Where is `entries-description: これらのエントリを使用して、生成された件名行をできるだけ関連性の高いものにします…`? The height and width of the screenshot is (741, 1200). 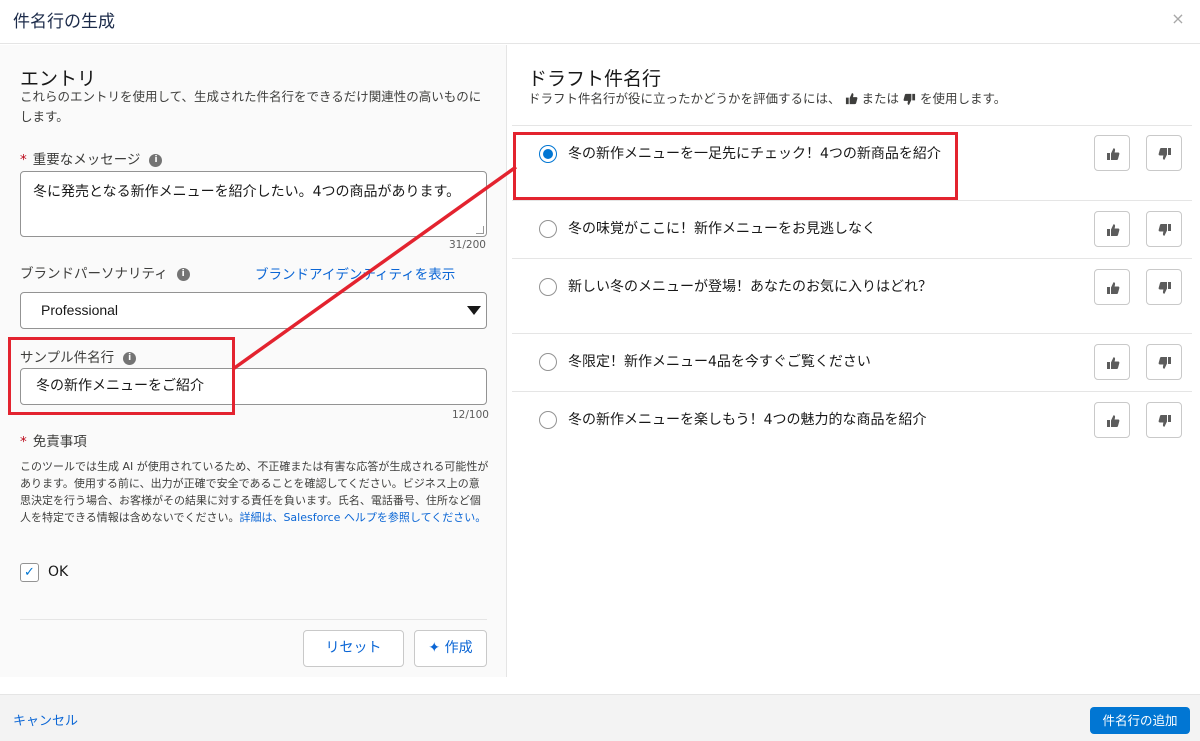
entries-description: これらのエントリを使用して、生成された件名行をできるだけ関連性の高いものにします… is located at coordinates (251, 106).